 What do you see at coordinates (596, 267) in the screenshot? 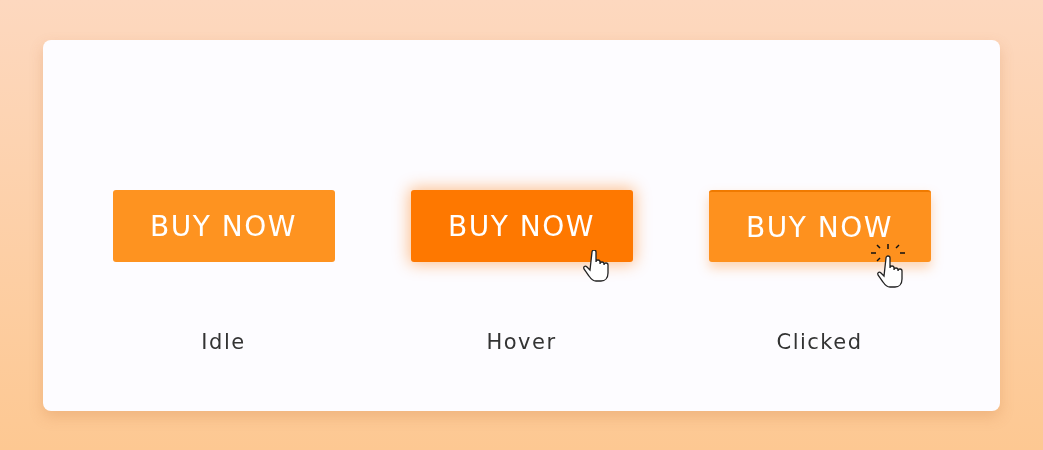
I see `hand-cursor-icon` at bounding box center [596, 267].